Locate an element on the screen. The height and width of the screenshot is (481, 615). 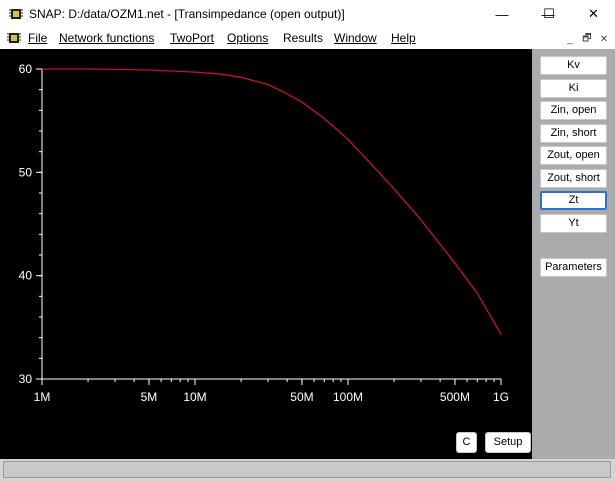
x-tick-label: 1M is located at coordinates (42, 397).